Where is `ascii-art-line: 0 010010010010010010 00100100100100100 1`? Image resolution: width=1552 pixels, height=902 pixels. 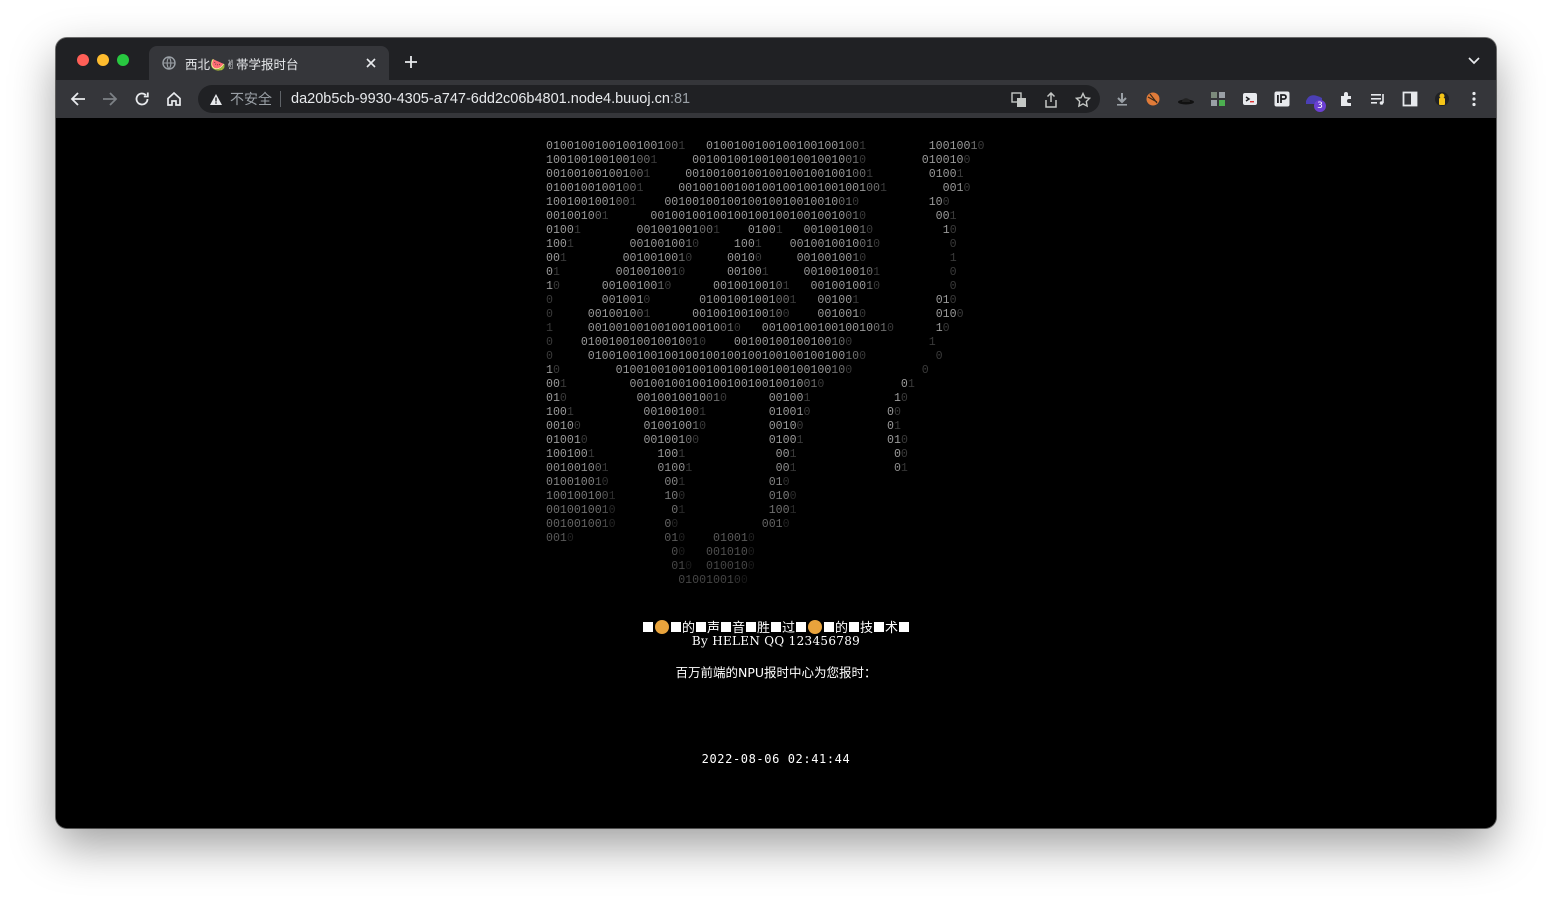 ascii-art-line: 0 010010010010010010 00100100100100100 1 is located at coordinates (741, 342).